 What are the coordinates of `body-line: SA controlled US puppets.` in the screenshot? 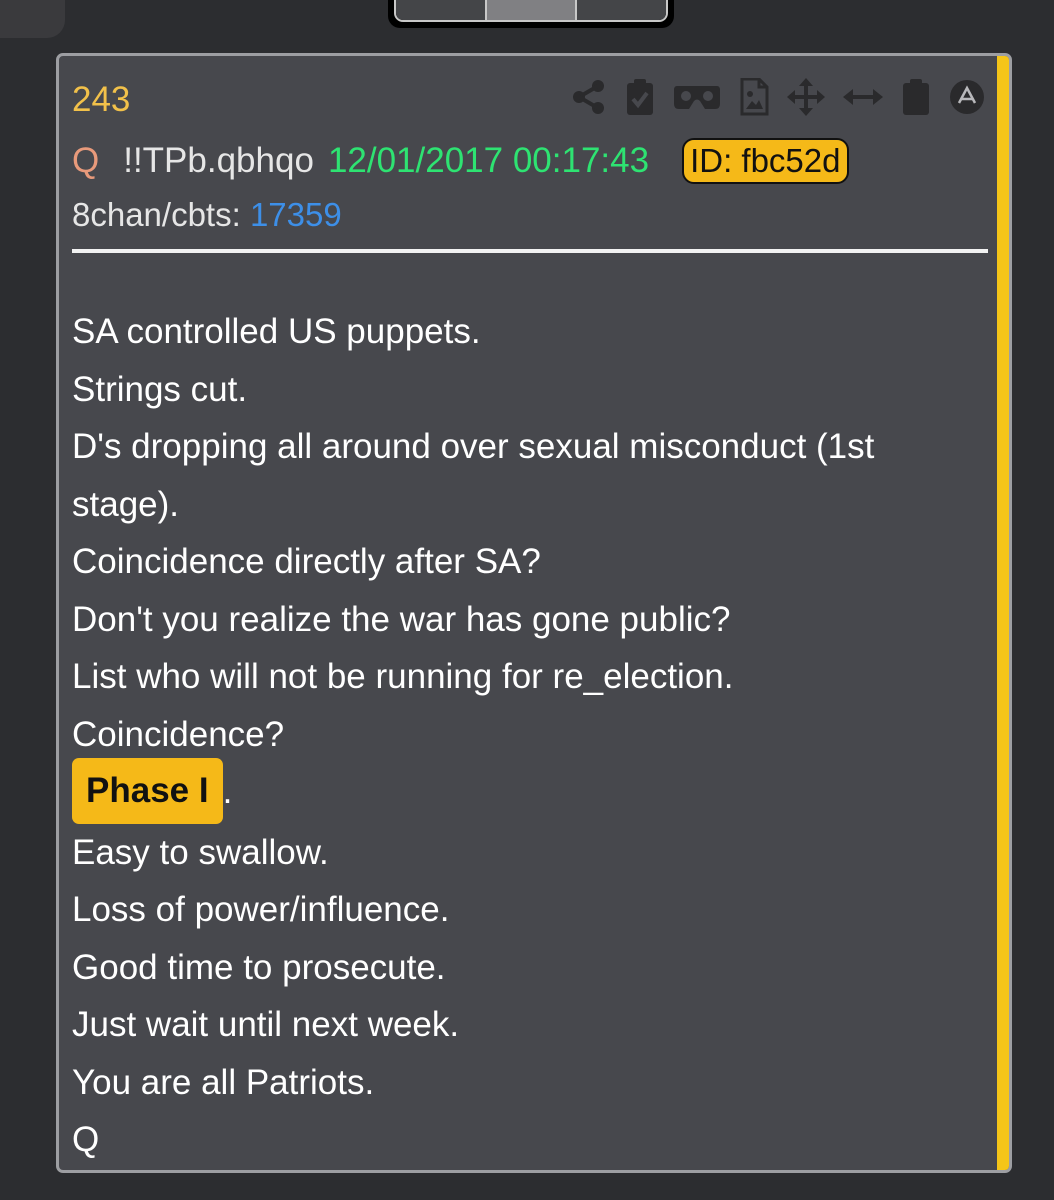 It's located at (276, 331).